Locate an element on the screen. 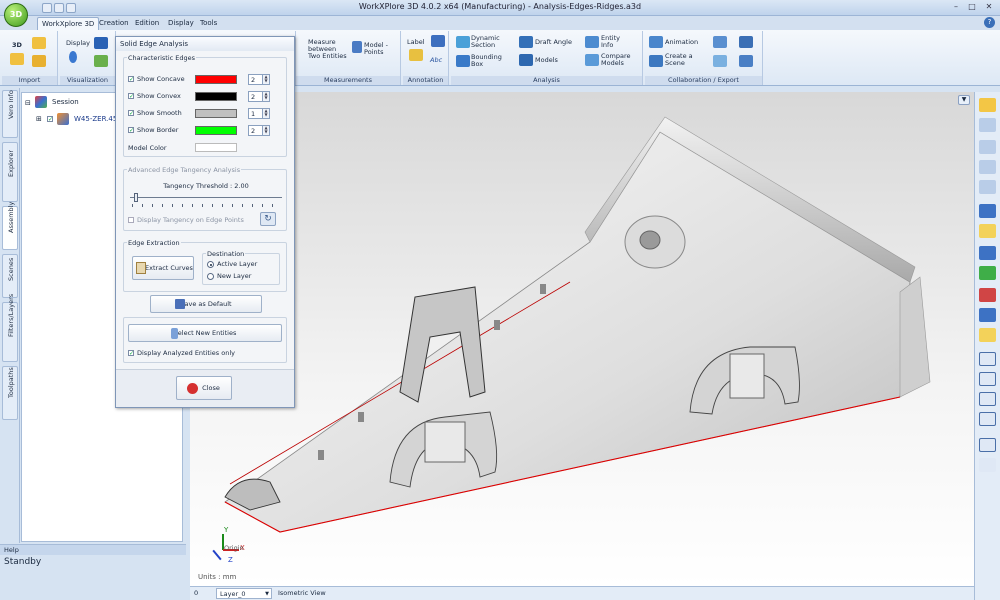 The width and height of the screenshot is (1000, 600). save-as-default-button: Save as Default is located at coordinates (206, 304).